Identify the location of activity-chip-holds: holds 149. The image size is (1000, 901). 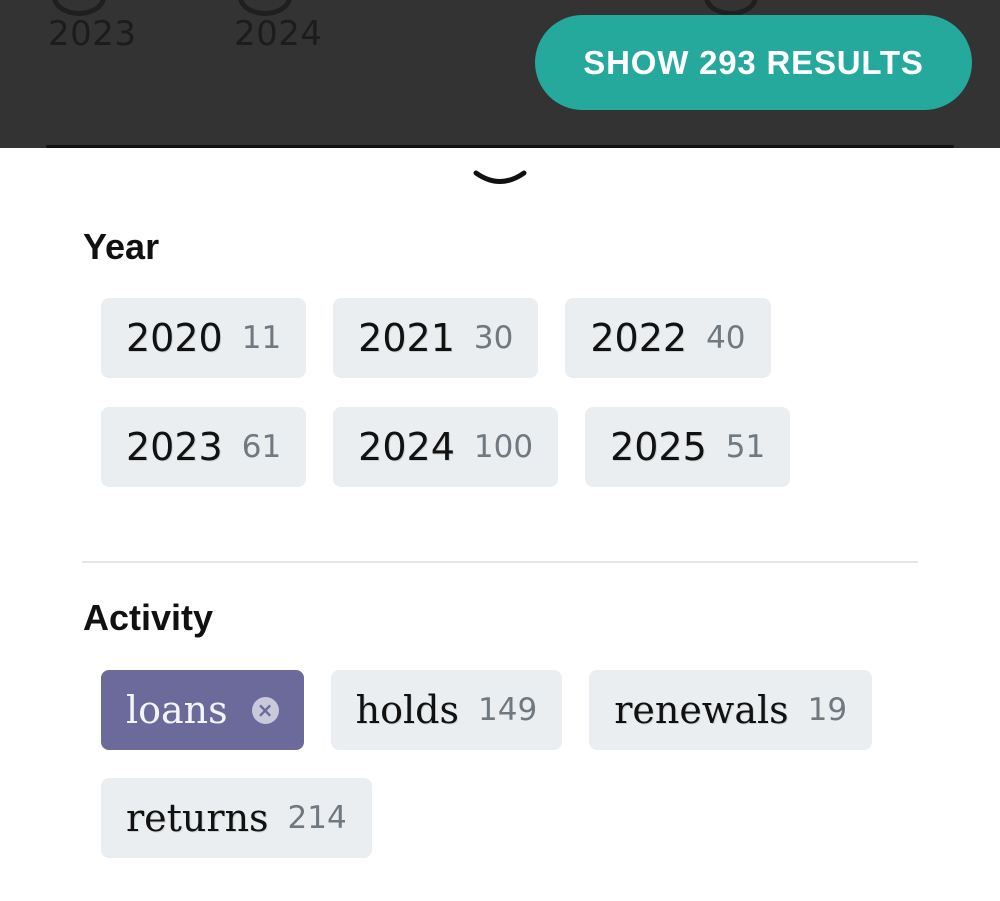
(446, 710).